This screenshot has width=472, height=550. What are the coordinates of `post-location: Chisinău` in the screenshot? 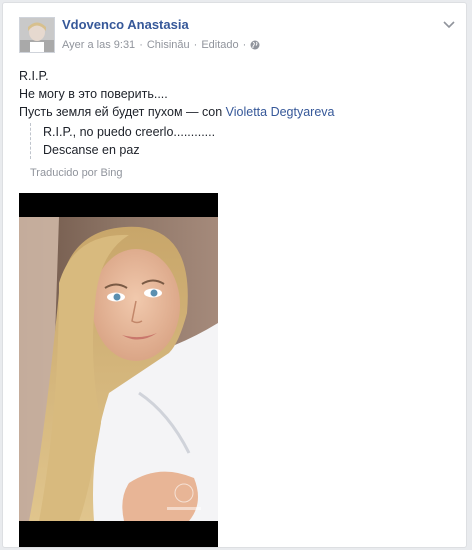 It's located at (168, 45).